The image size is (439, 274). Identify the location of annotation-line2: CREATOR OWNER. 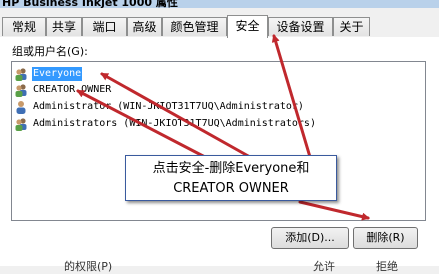
(231, 188).